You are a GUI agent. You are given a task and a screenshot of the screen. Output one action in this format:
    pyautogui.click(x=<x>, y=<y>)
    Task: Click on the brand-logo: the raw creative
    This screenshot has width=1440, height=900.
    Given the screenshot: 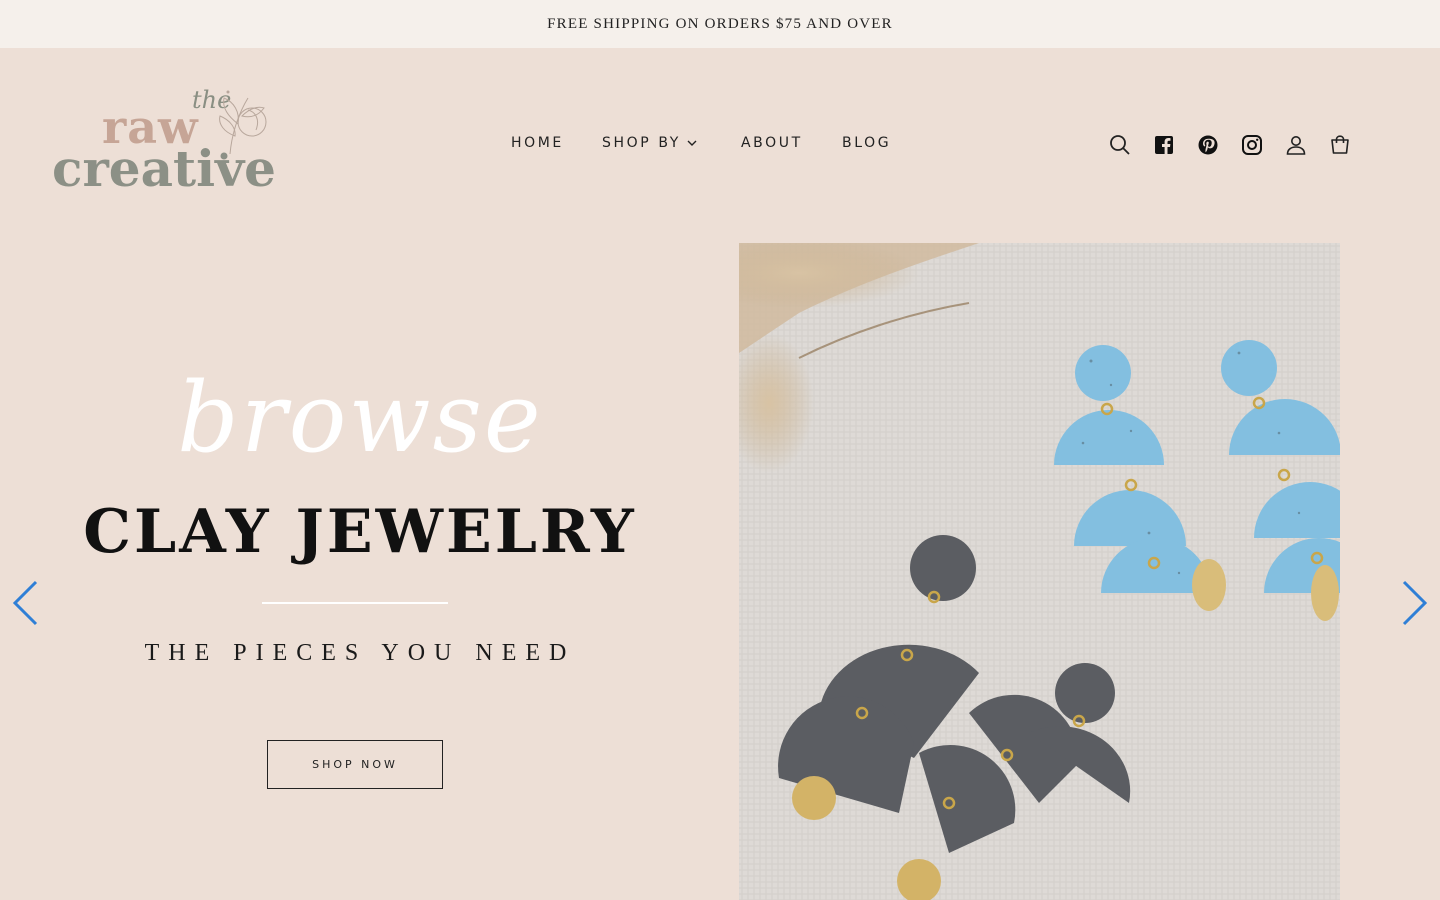 What is the action you would take?
    pyautogui.click(x=172, y=142)
    